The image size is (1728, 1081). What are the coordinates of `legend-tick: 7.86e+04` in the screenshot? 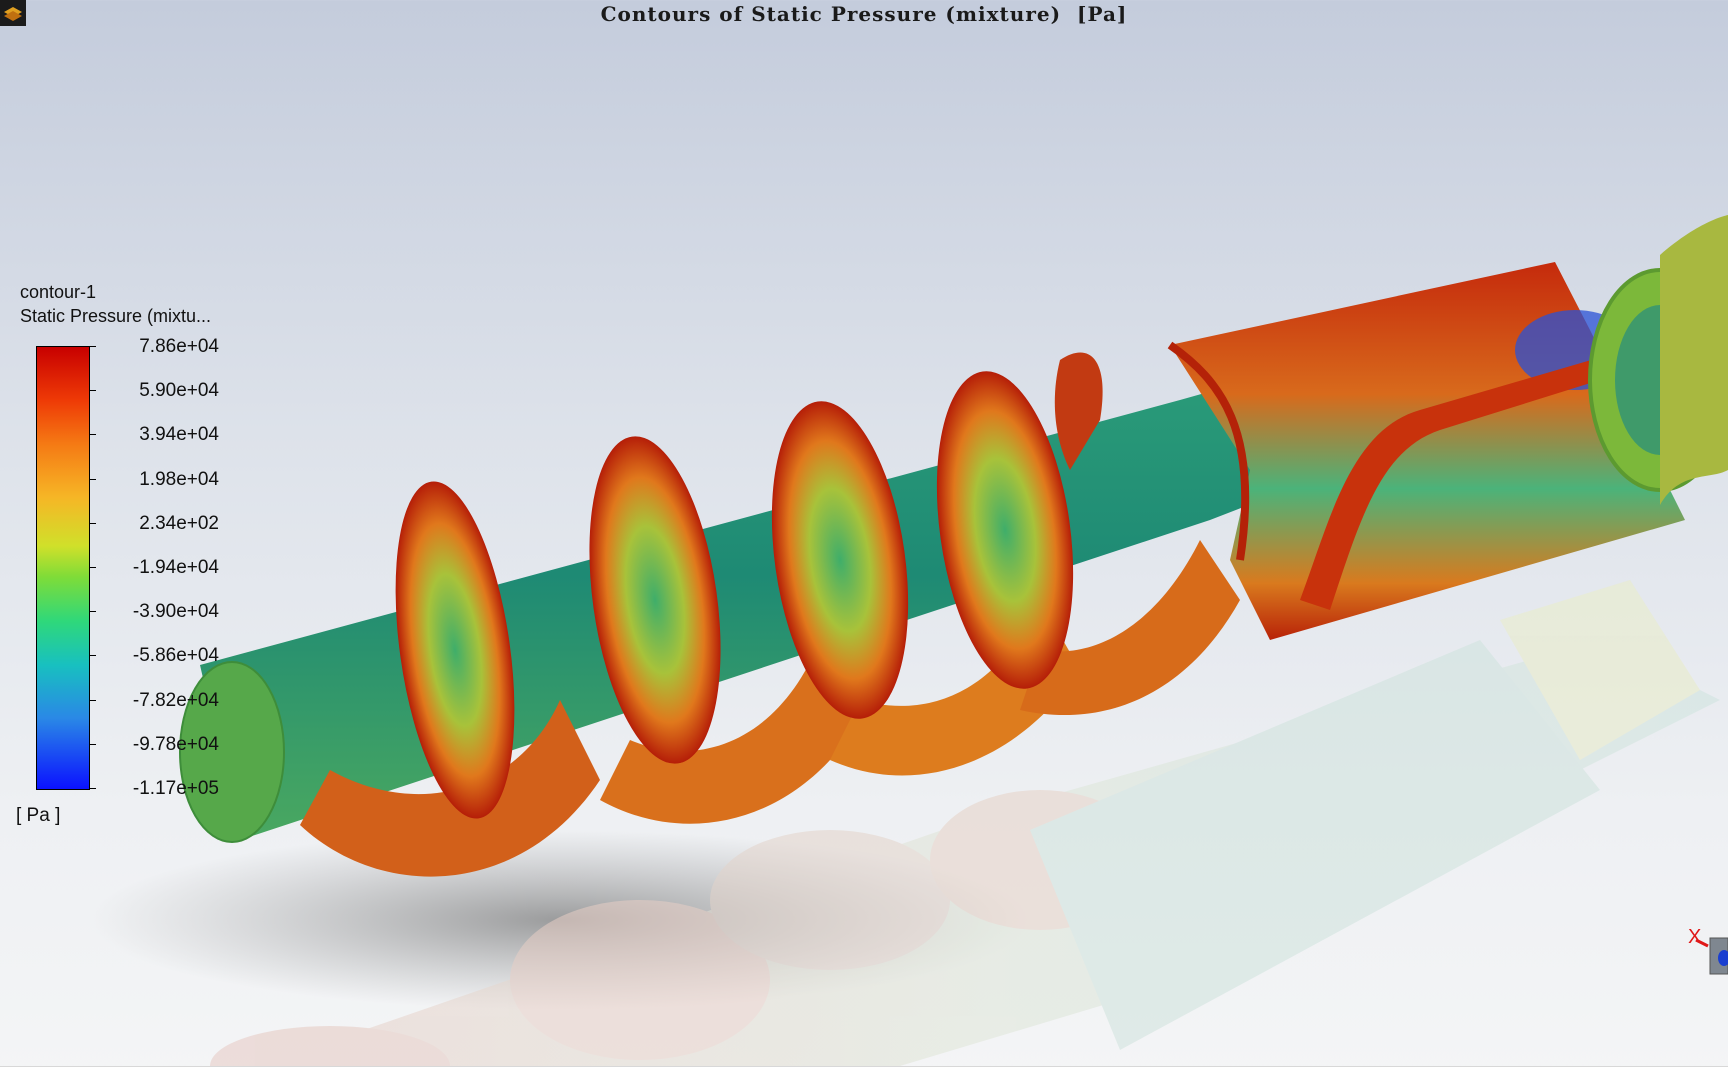 It's located at (164, 347).